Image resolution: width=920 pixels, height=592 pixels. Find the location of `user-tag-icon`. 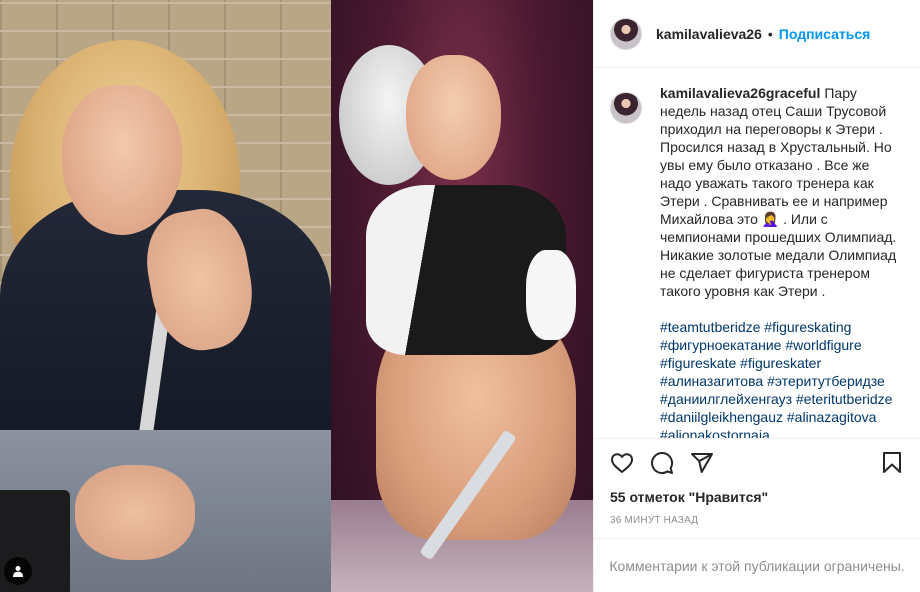

user-tag-icon is located at coordinates (18, 571).